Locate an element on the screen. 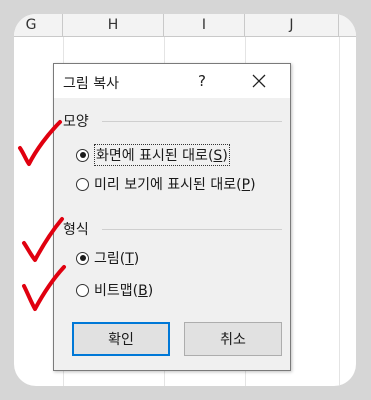 The height and width of the screenshot is (400, 371). ok-button: 확인 is located at coordinates (121, 339).